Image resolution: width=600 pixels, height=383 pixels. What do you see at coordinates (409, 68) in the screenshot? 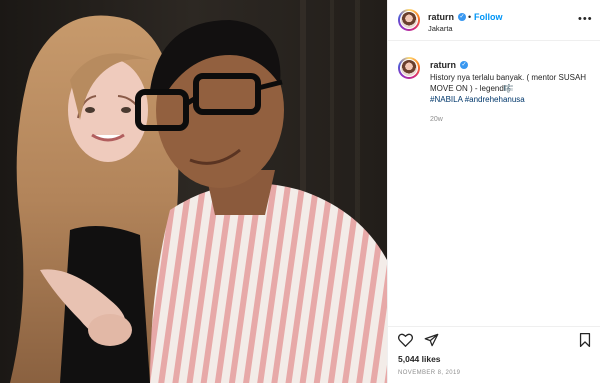
I see `caption-avatar` at bounding box center [409, 68].